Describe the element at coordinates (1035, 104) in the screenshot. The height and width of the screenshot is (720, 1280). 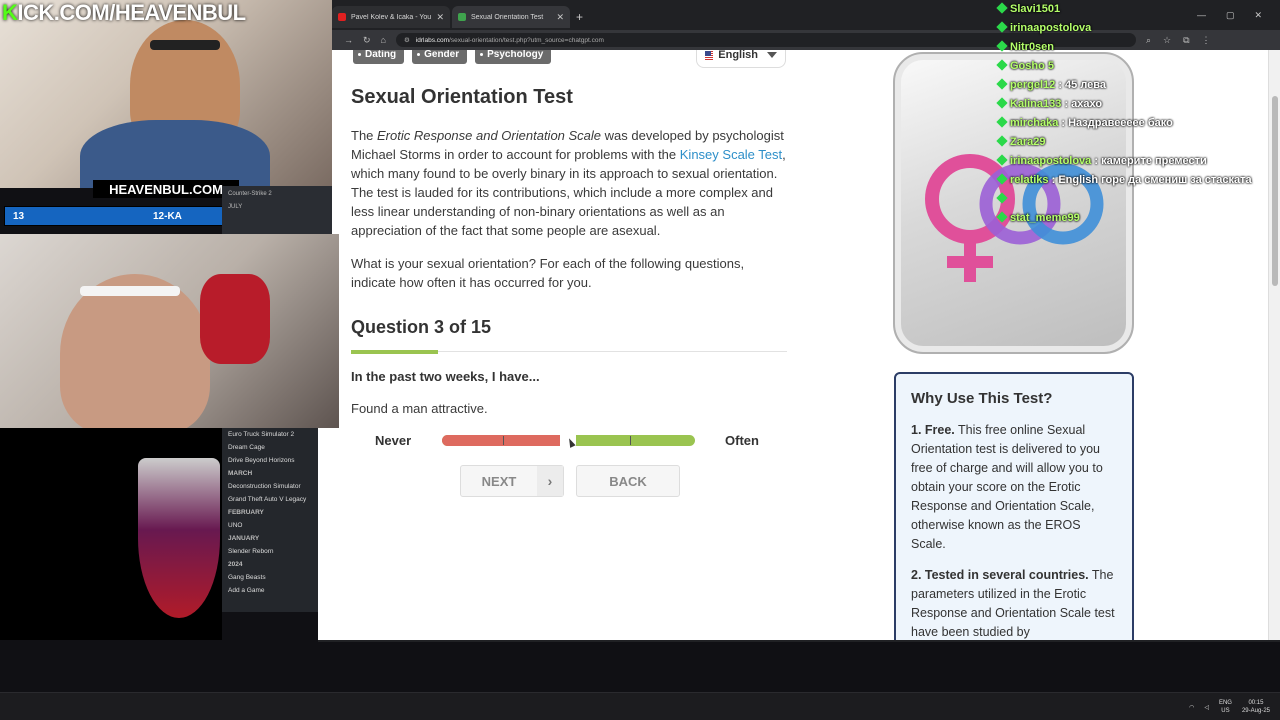
I see `chat-username: Kalina133` at that location.